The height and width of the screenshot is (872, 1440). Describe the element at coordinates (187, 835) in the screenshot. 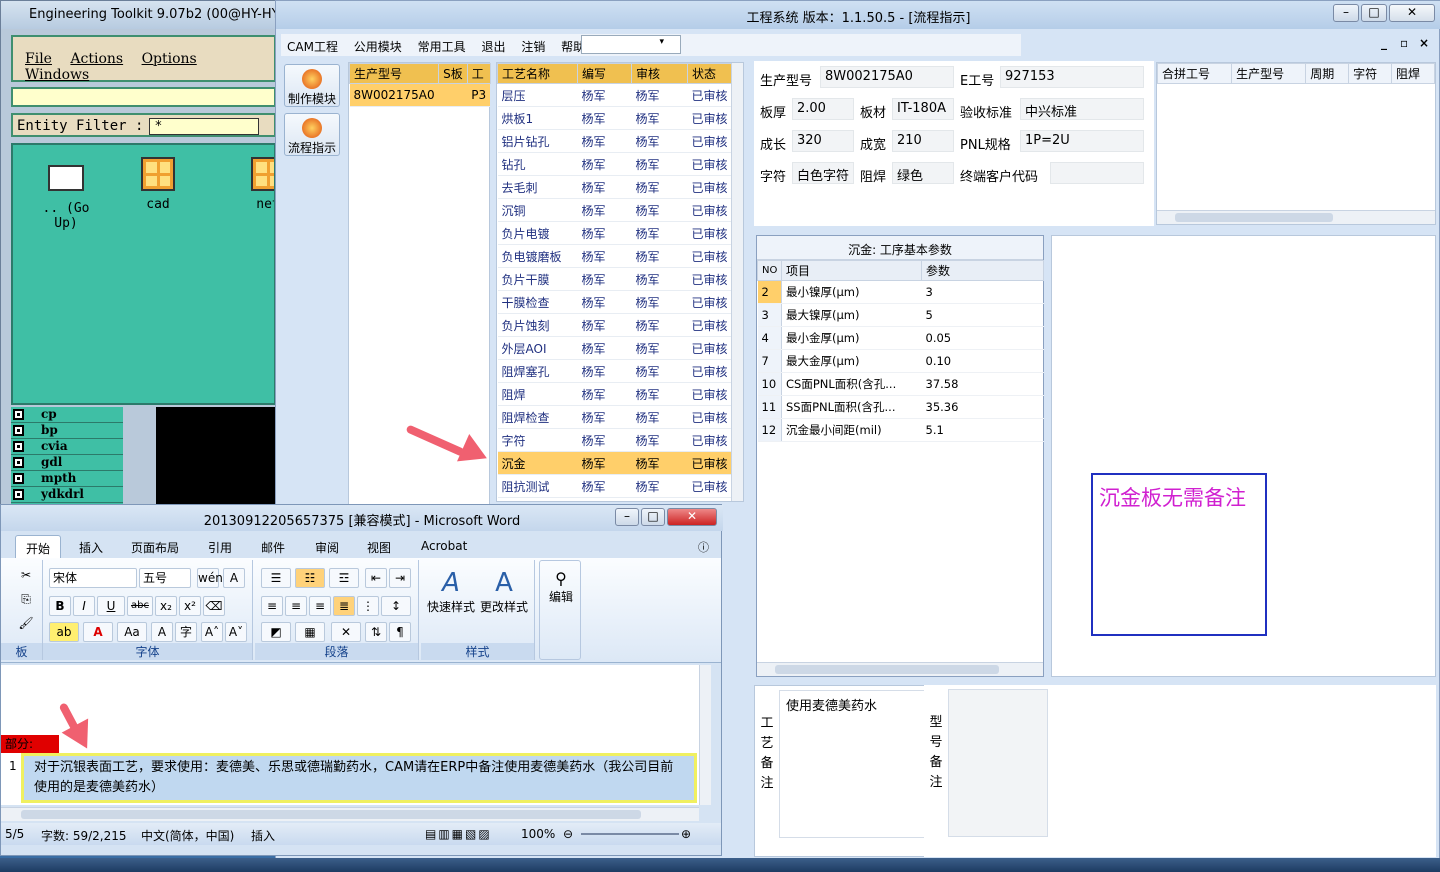

I see `language: 中文(简体，中国)` at that location.